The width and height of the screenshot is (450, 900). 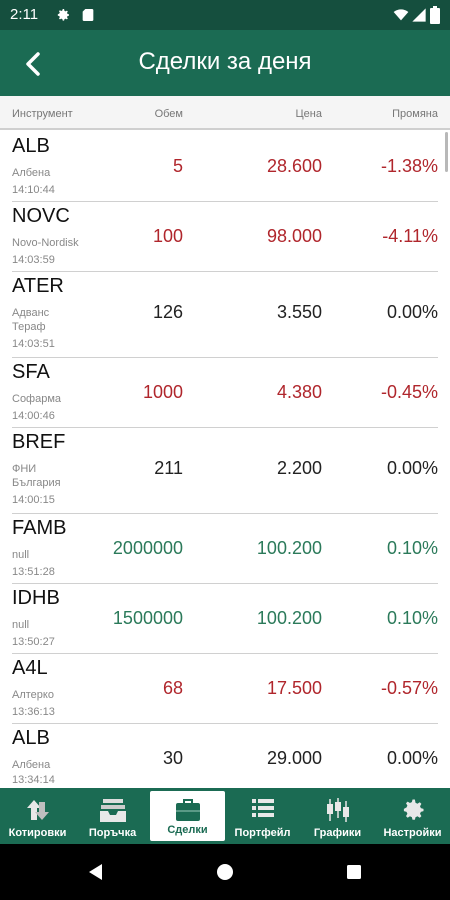 I want to click on trade-row: A4L Алтерко 13:36:13 68 17.500 -0.57%, so click(x=225, y=689).